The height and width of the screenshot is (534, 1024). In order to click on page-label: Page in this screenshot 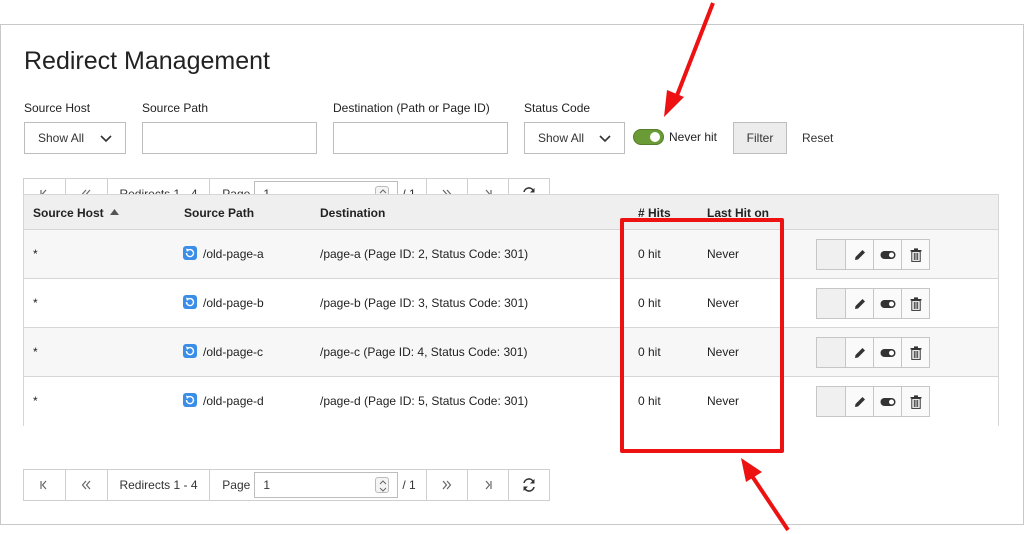, I will do `click(236, 485)`.